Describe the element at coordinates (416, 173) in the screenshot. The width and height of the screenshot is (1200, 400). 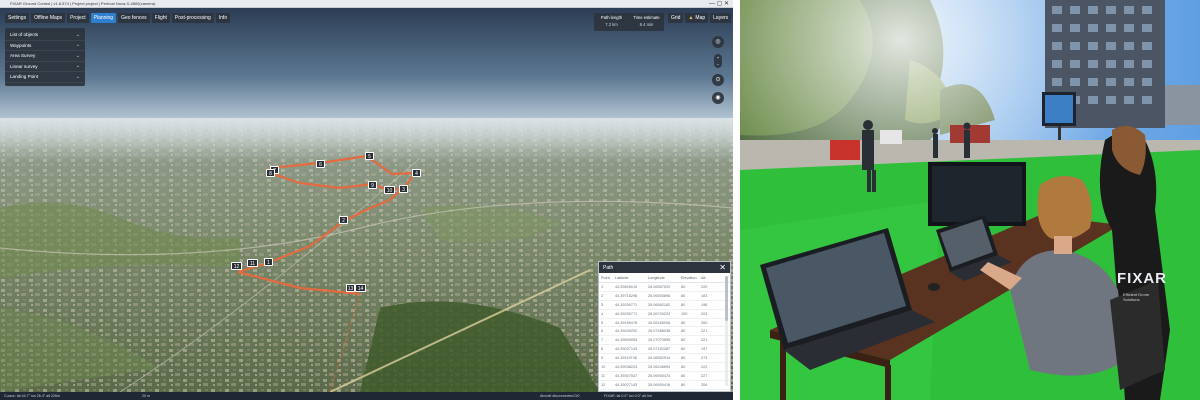
I see `waypoint-marker: 4` at that location.